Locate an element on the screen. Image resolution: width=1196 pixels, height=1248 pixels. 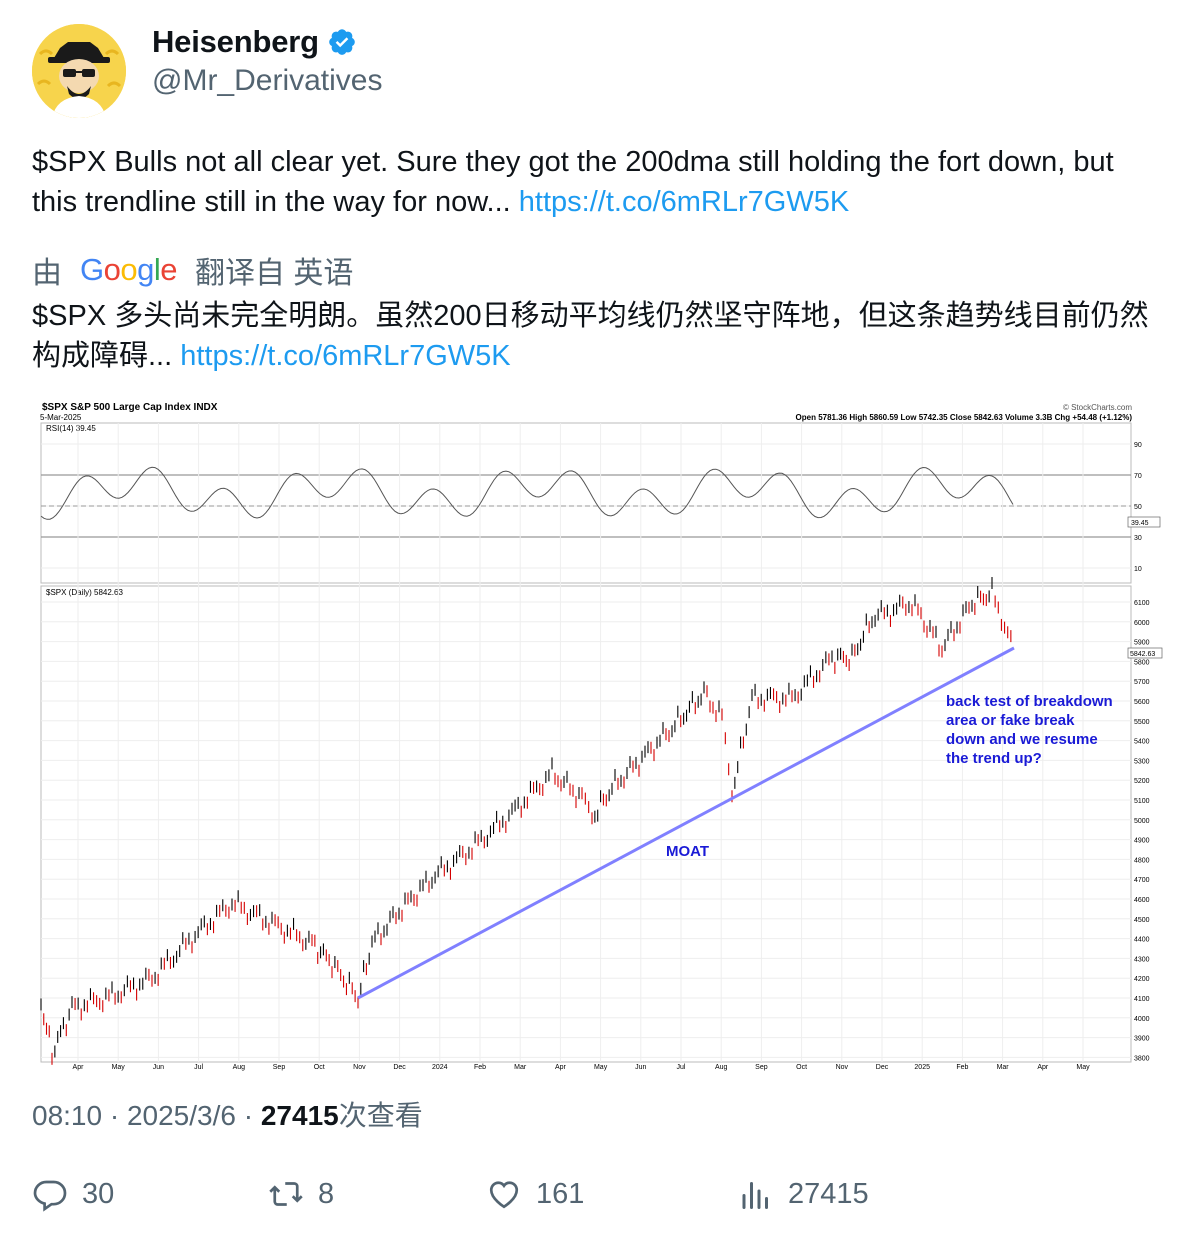
tweet-time: 08:10 is located at coordinates (67, 1115).